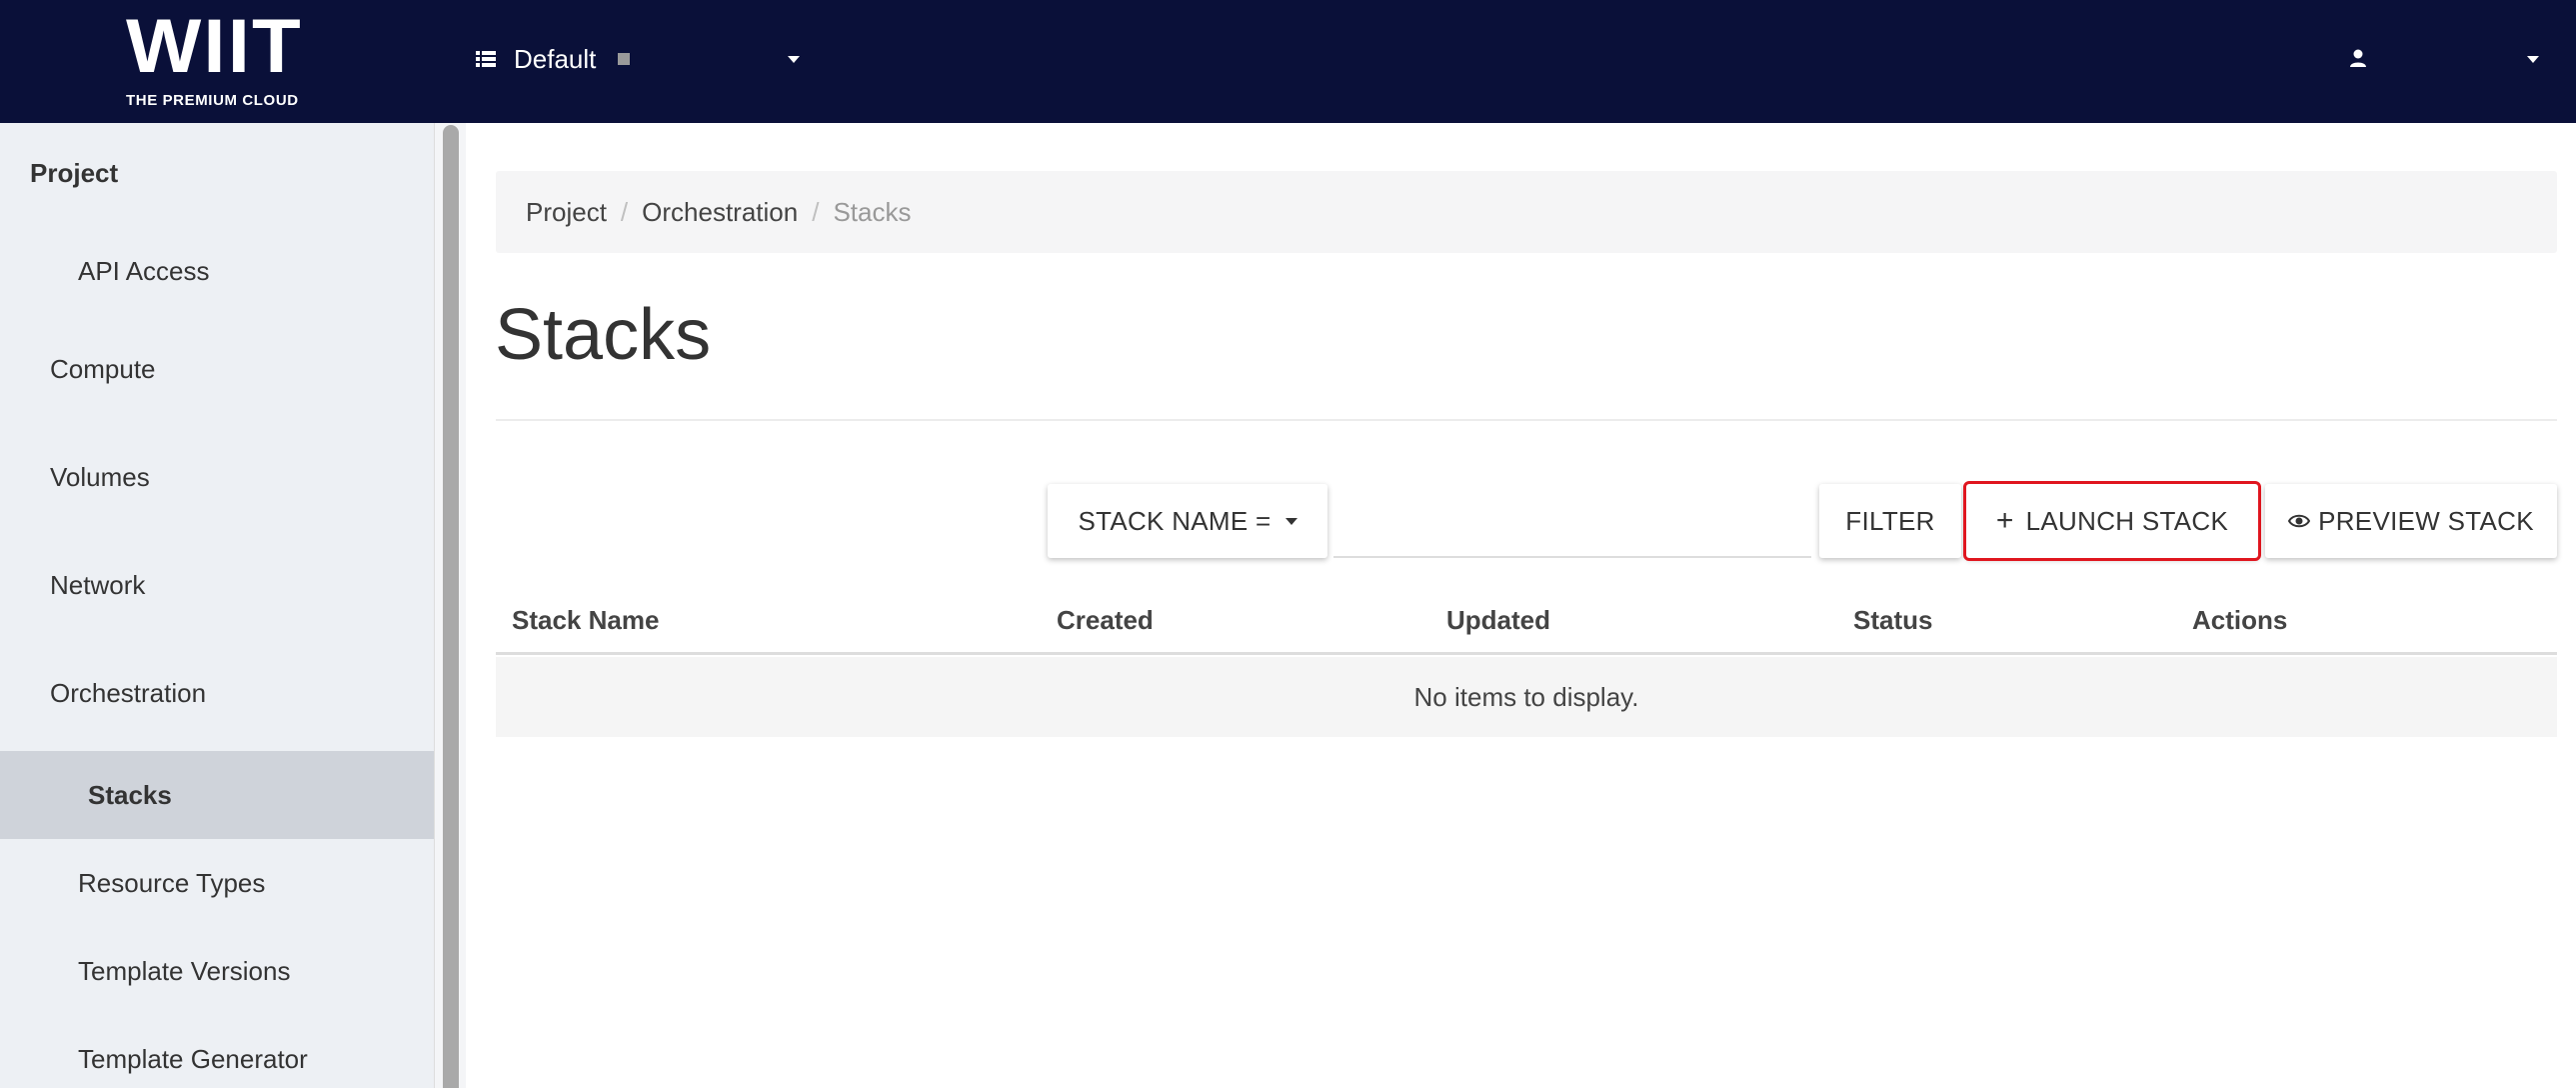 The width and height of the screenshot is (2576, 1088). I want to click on sidebar-item-label: Template Generator, so click(193, 1058).